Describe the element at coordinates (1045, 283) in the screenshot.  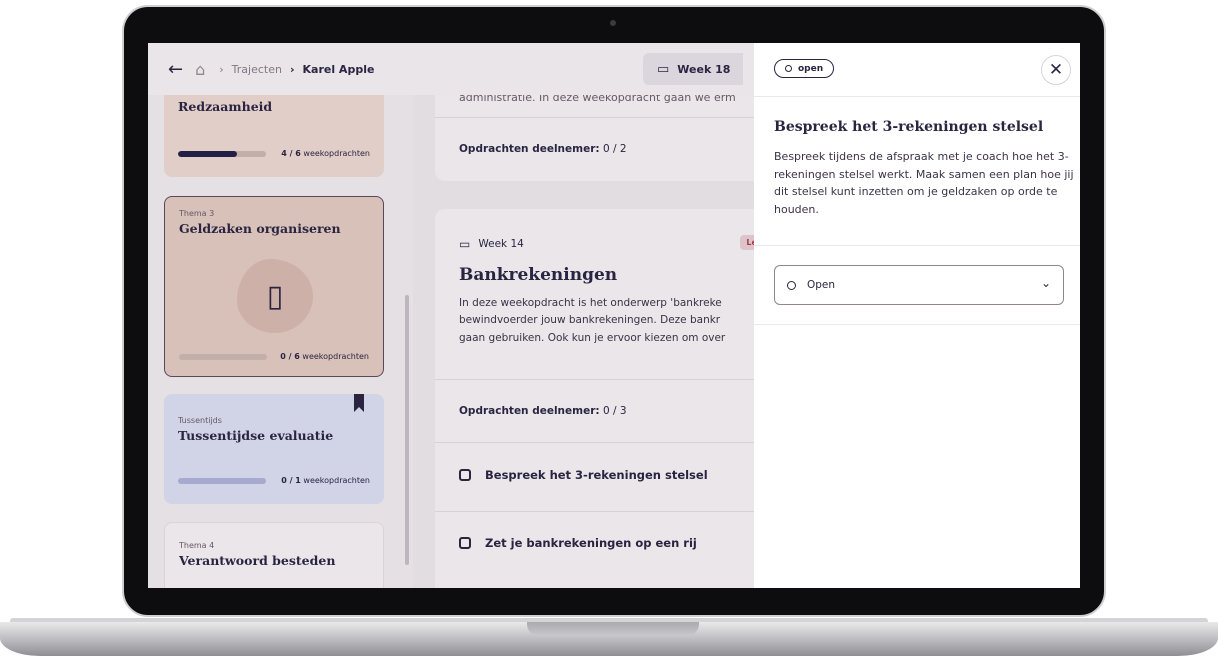
I see `chevron-down-icon: ⌄` at that location.